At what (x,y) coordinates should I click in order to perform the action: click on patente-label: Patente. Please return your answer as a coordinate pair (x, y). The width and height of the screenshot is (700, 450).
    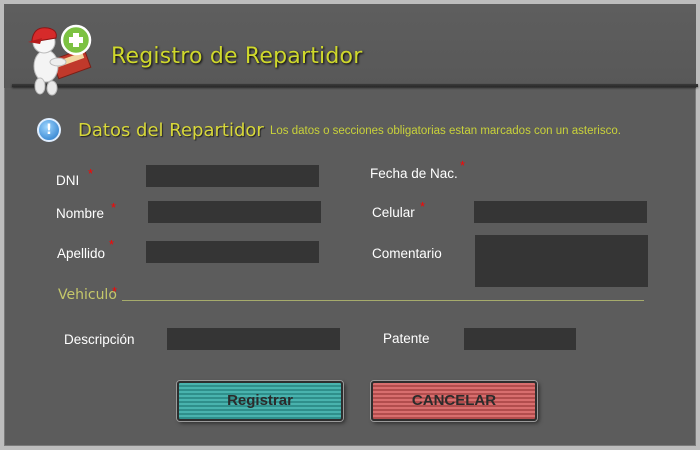
    Looking at the image, I should click on (406, 338).